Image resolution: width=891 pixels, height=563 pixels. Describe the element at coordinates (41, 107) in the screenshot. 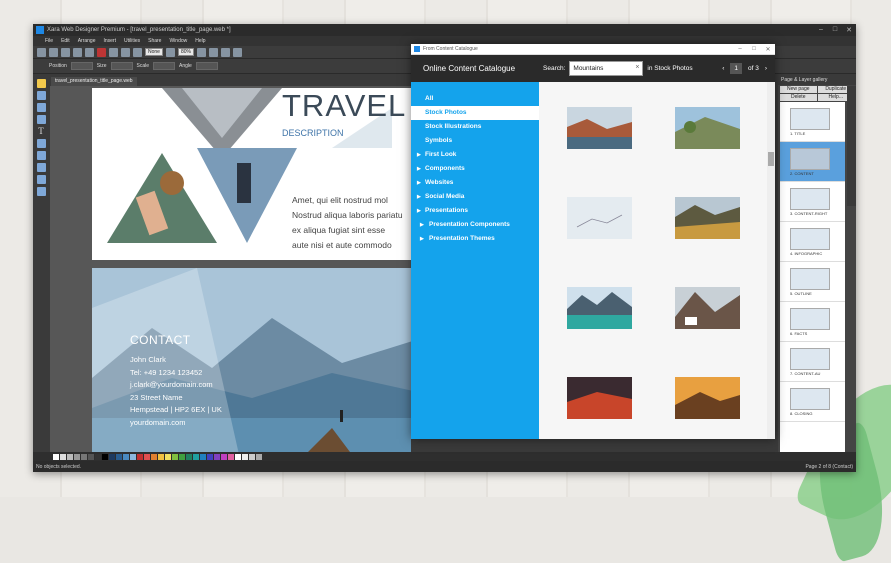

I see `shape-tool-icon` at that location.